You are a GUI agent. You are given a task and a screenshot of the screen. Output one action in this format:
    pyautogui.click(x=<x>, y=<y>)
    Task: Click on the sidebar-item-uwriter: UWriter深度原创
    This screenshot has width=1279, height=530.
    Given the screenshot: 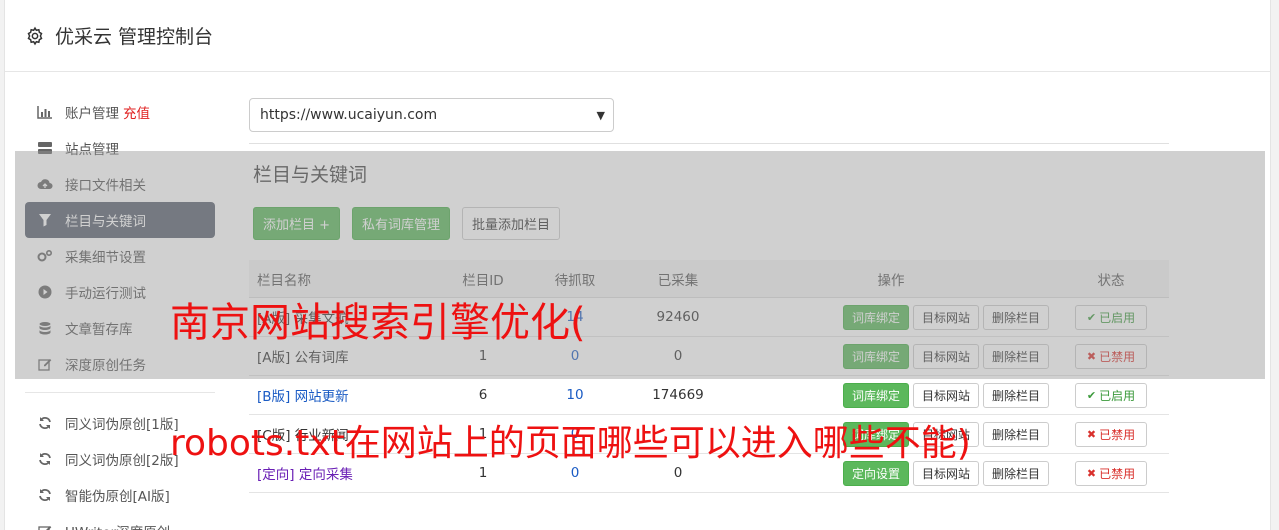 What is the action you would take?
    pyautogui.click(x=120, y=521)
    